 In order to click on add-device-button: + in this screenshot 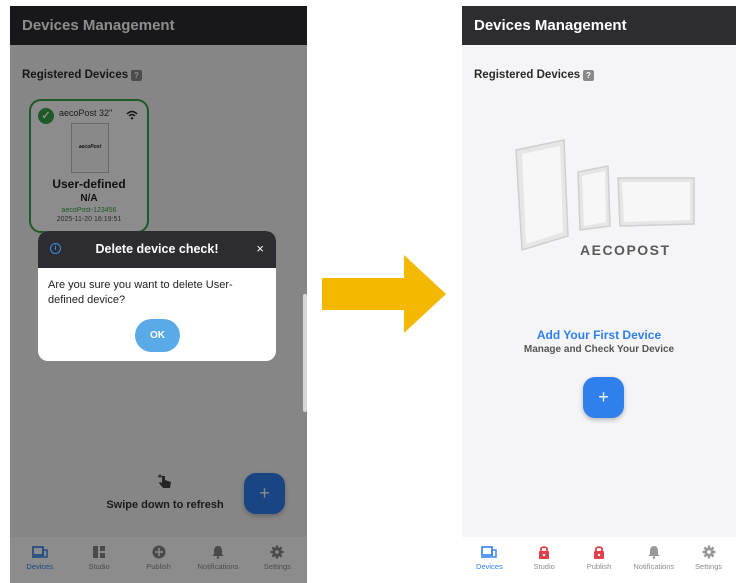, I will do `click(603, 397)`.